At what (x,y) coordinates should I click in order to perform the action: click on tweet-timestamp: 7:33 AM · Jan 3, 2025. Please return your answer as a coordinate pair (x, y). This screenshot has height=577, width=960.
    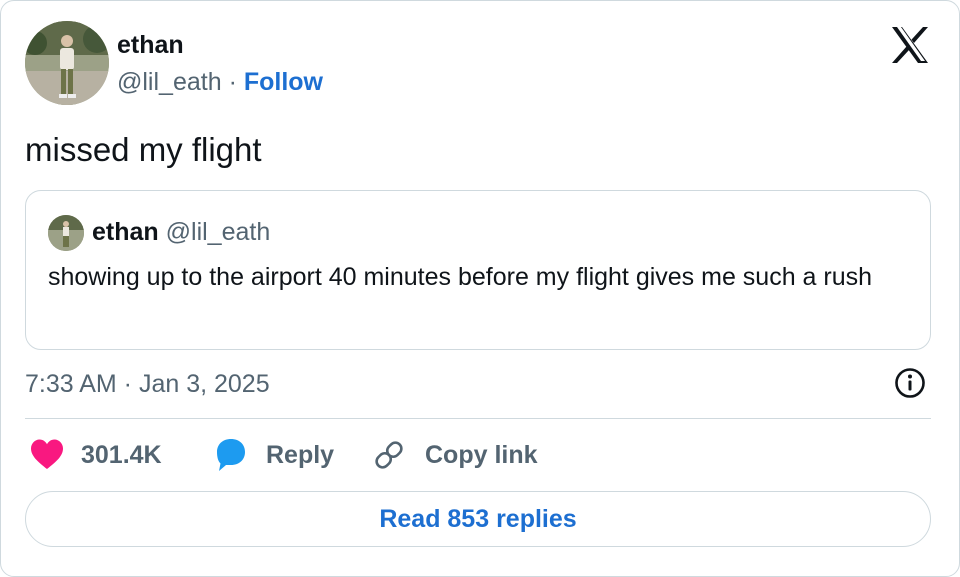
    Looking at the image, I should click on (147, 384).